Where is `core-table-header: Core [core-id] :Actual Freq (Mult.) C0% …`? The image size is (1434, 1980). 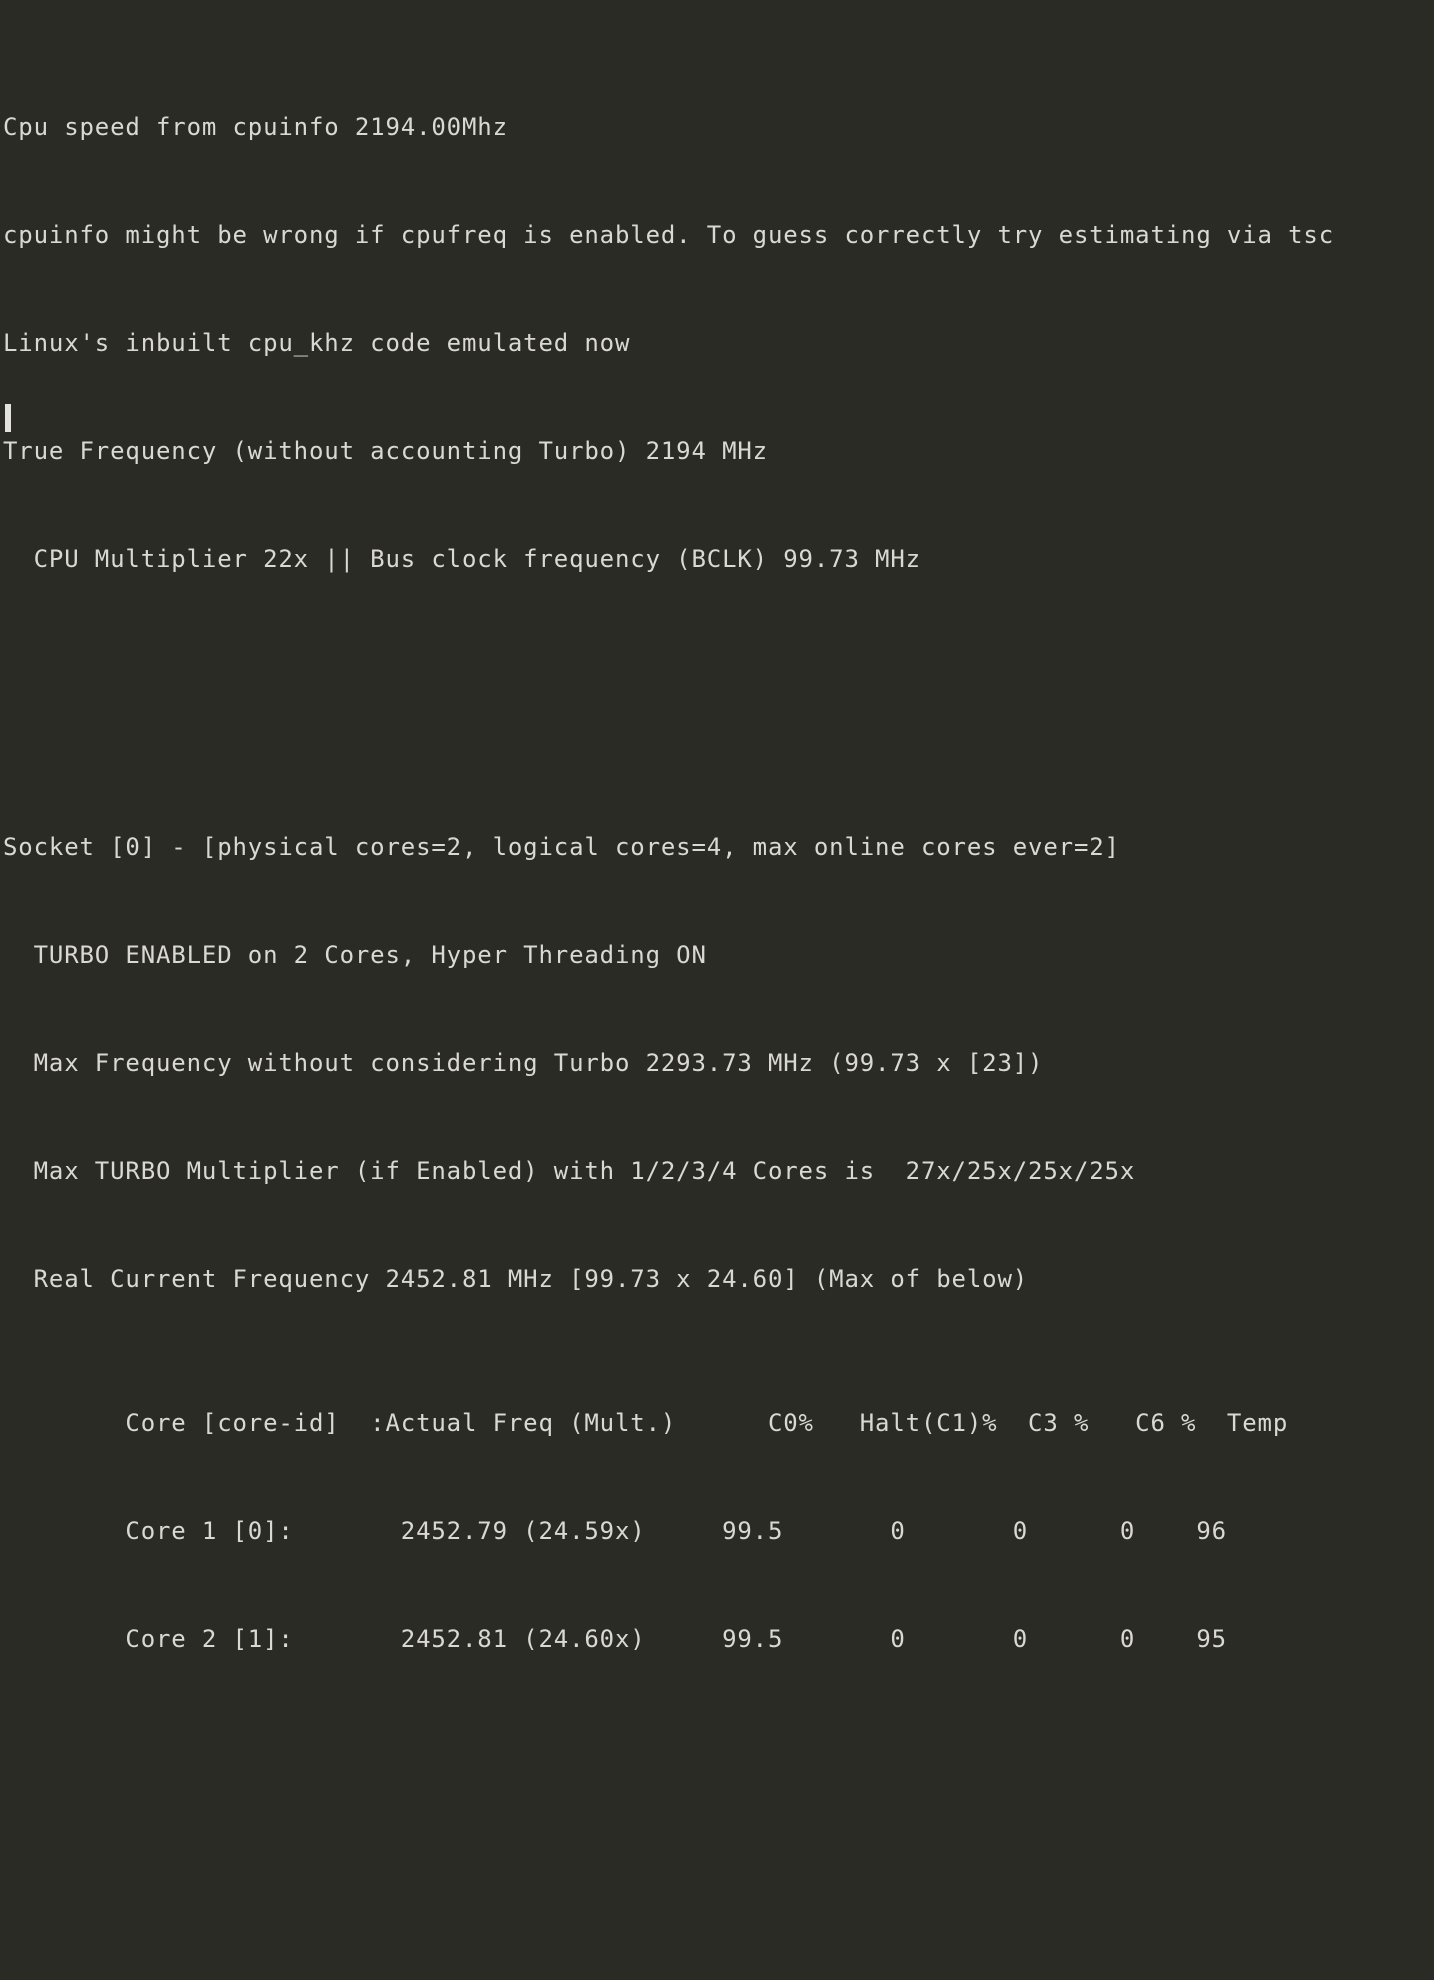 core-table-header: Core [core-id] :Actual Freq (Mult.) C0% … is located at coordinates (646, 1423).